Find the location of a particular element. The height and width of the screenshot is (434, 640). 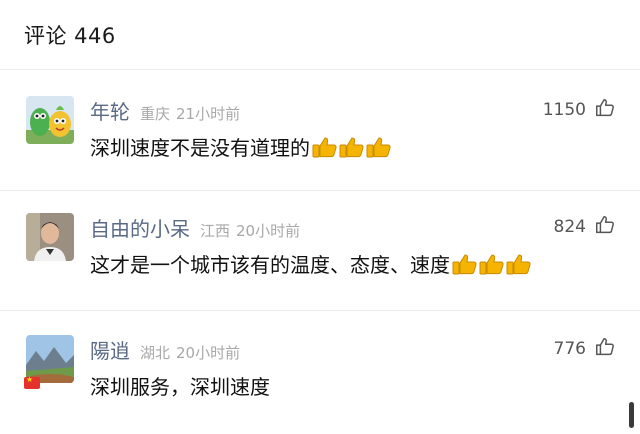

fruit-cartoon-avatar-icon is located at coordinates (50, 120).